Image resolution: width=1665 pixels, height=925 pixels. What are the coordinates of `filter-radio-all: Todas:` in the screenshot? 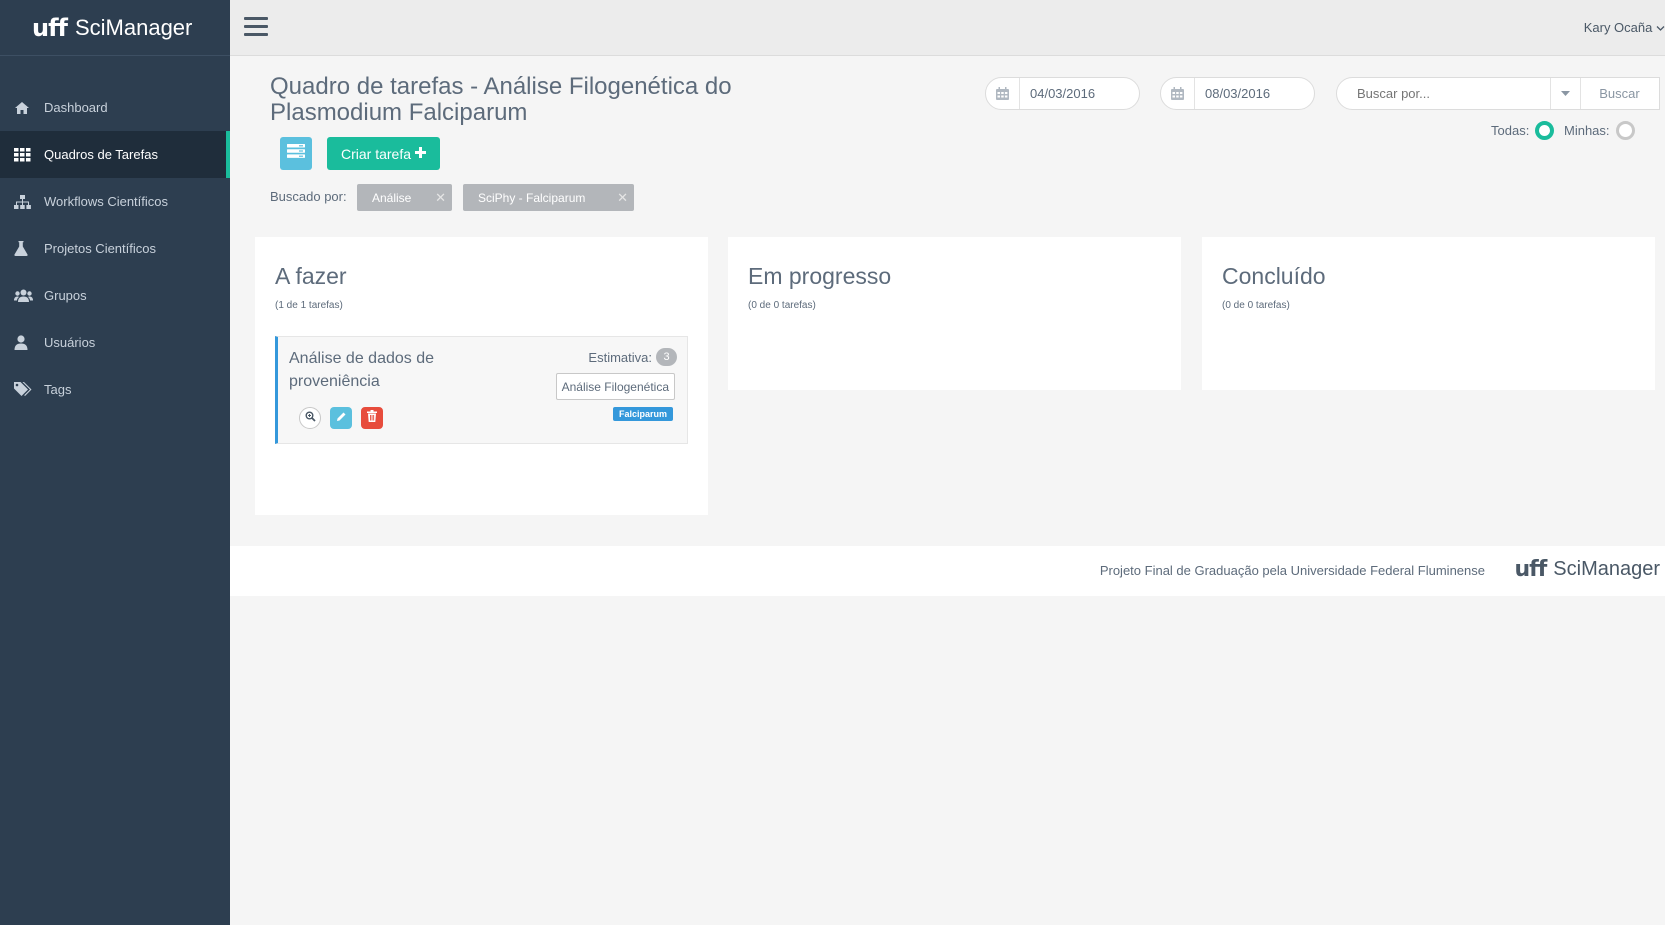 It's located at (1523, 130).